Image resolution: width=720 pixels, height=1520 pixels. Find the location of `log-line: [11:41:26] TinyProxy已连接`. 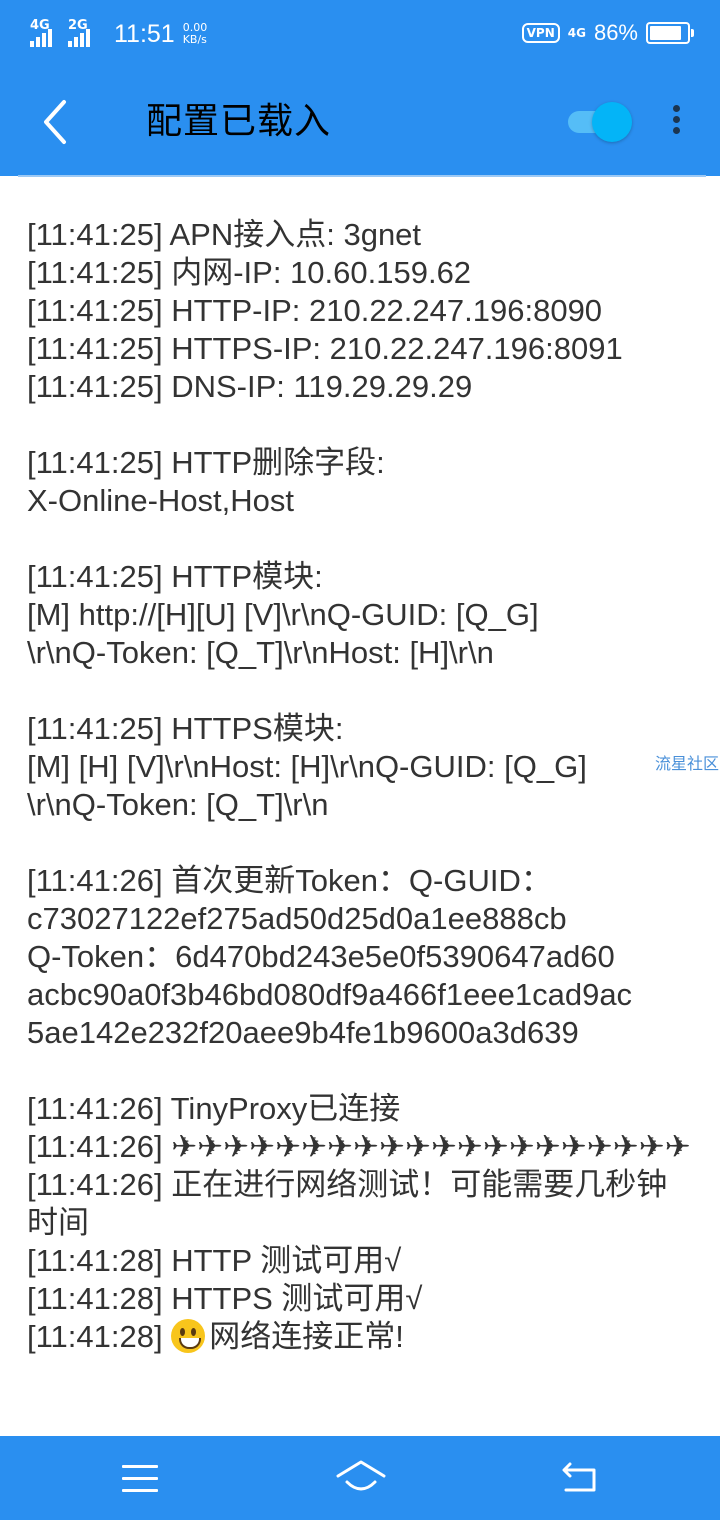

log-line: [11:41:26] TinyProxy已连接 is located at coordinates (214, 1108).